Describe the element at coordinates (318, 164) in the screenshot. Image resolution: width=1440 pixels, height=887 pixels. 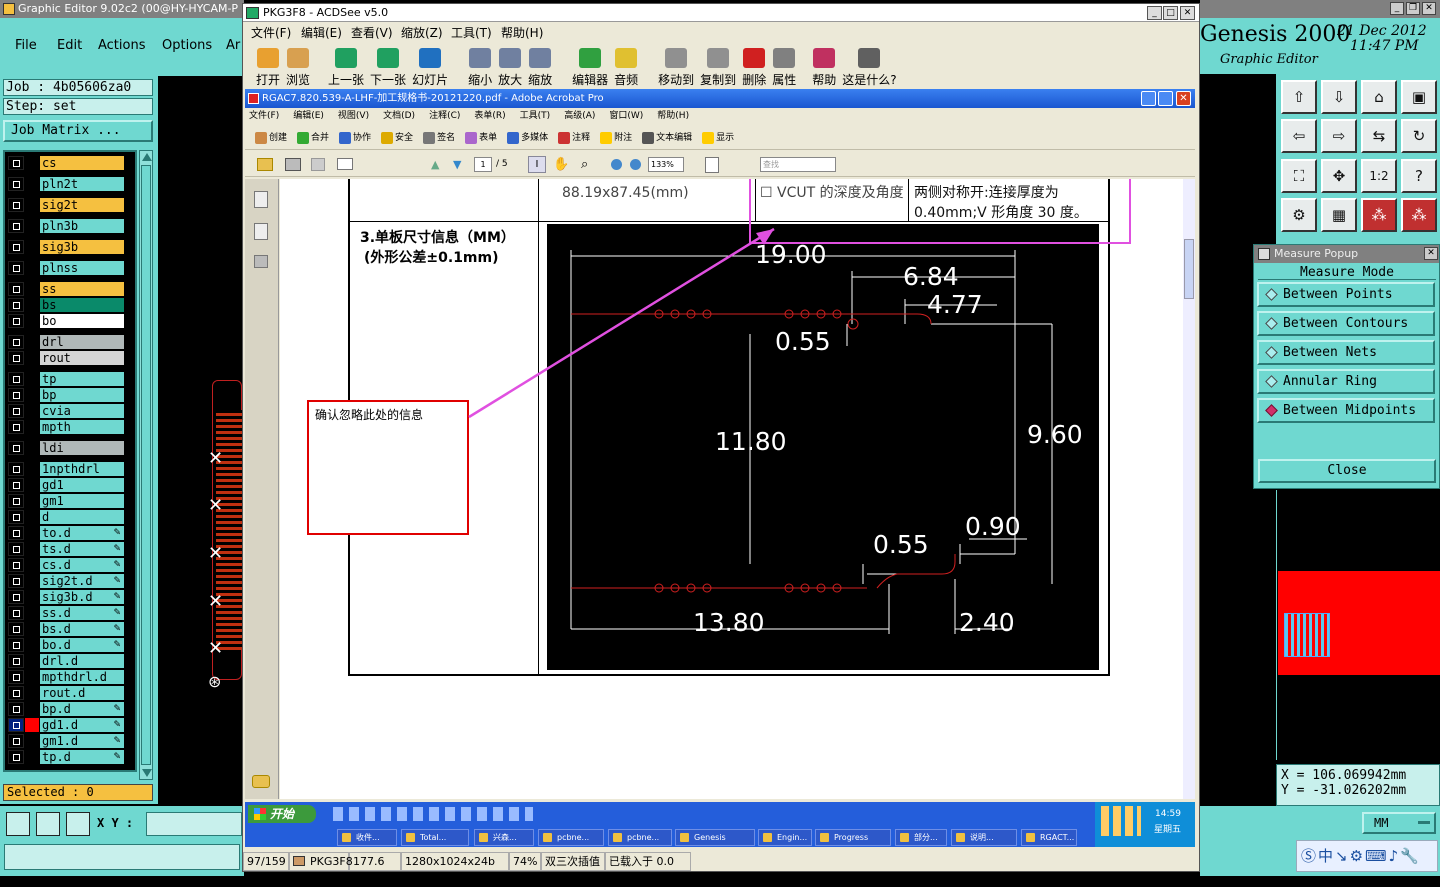
I see `save-icon` at that location.